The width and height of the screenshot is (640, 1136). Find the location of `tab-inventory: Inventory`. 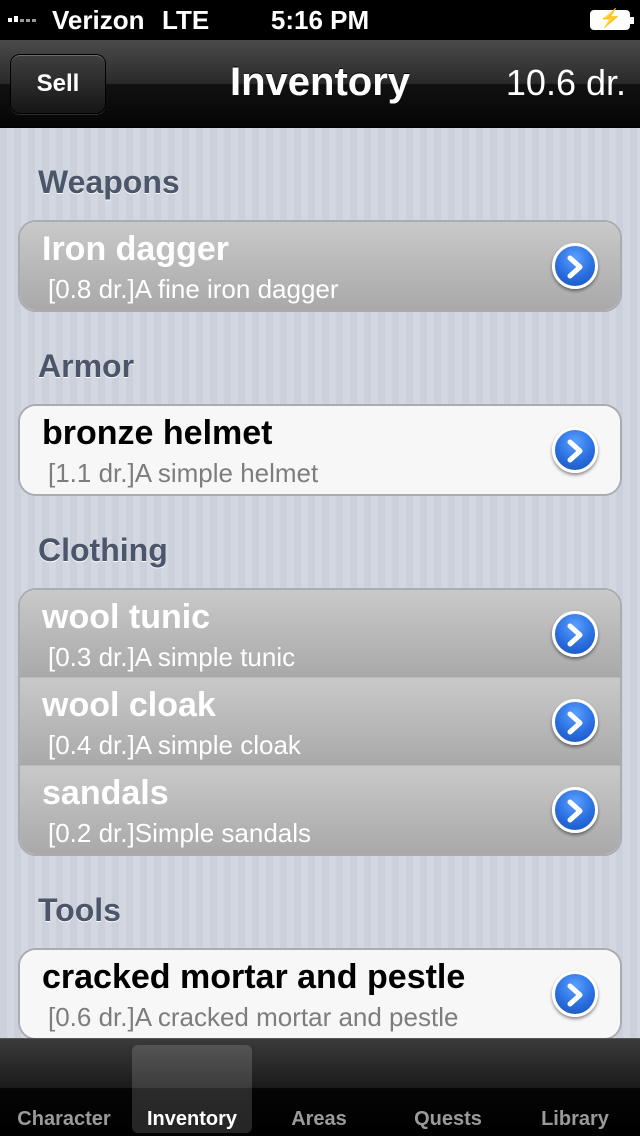

tab-inventory: Inventory is located at coordinates (192, 1089).